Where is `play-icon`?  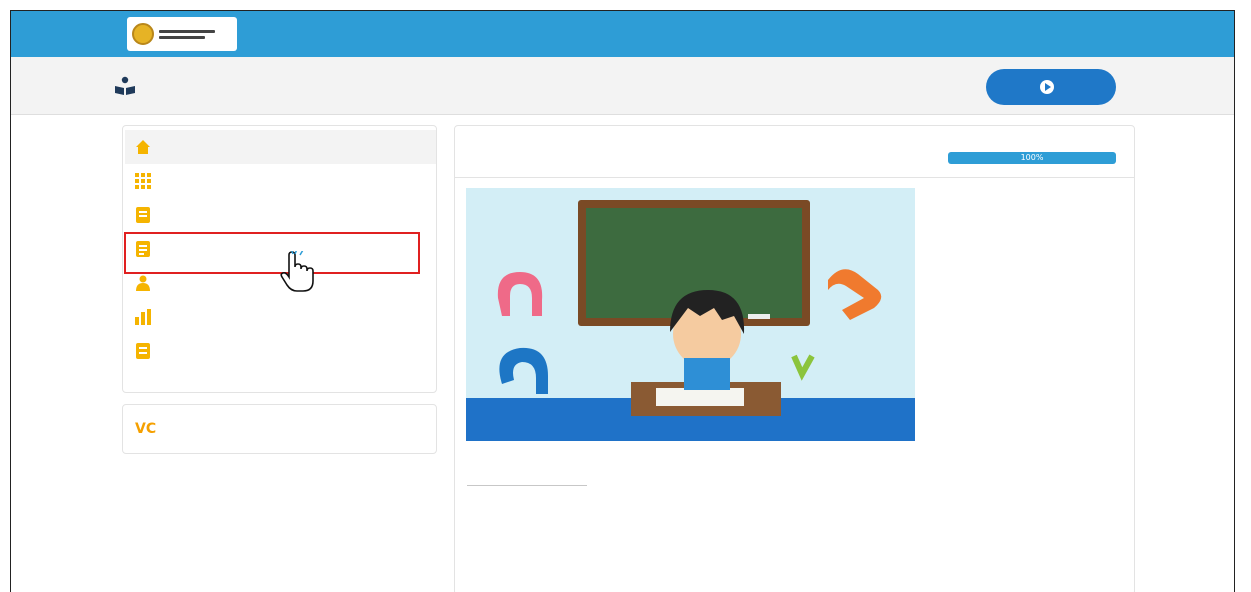
play-icon is located at coordinates (1047, 87).